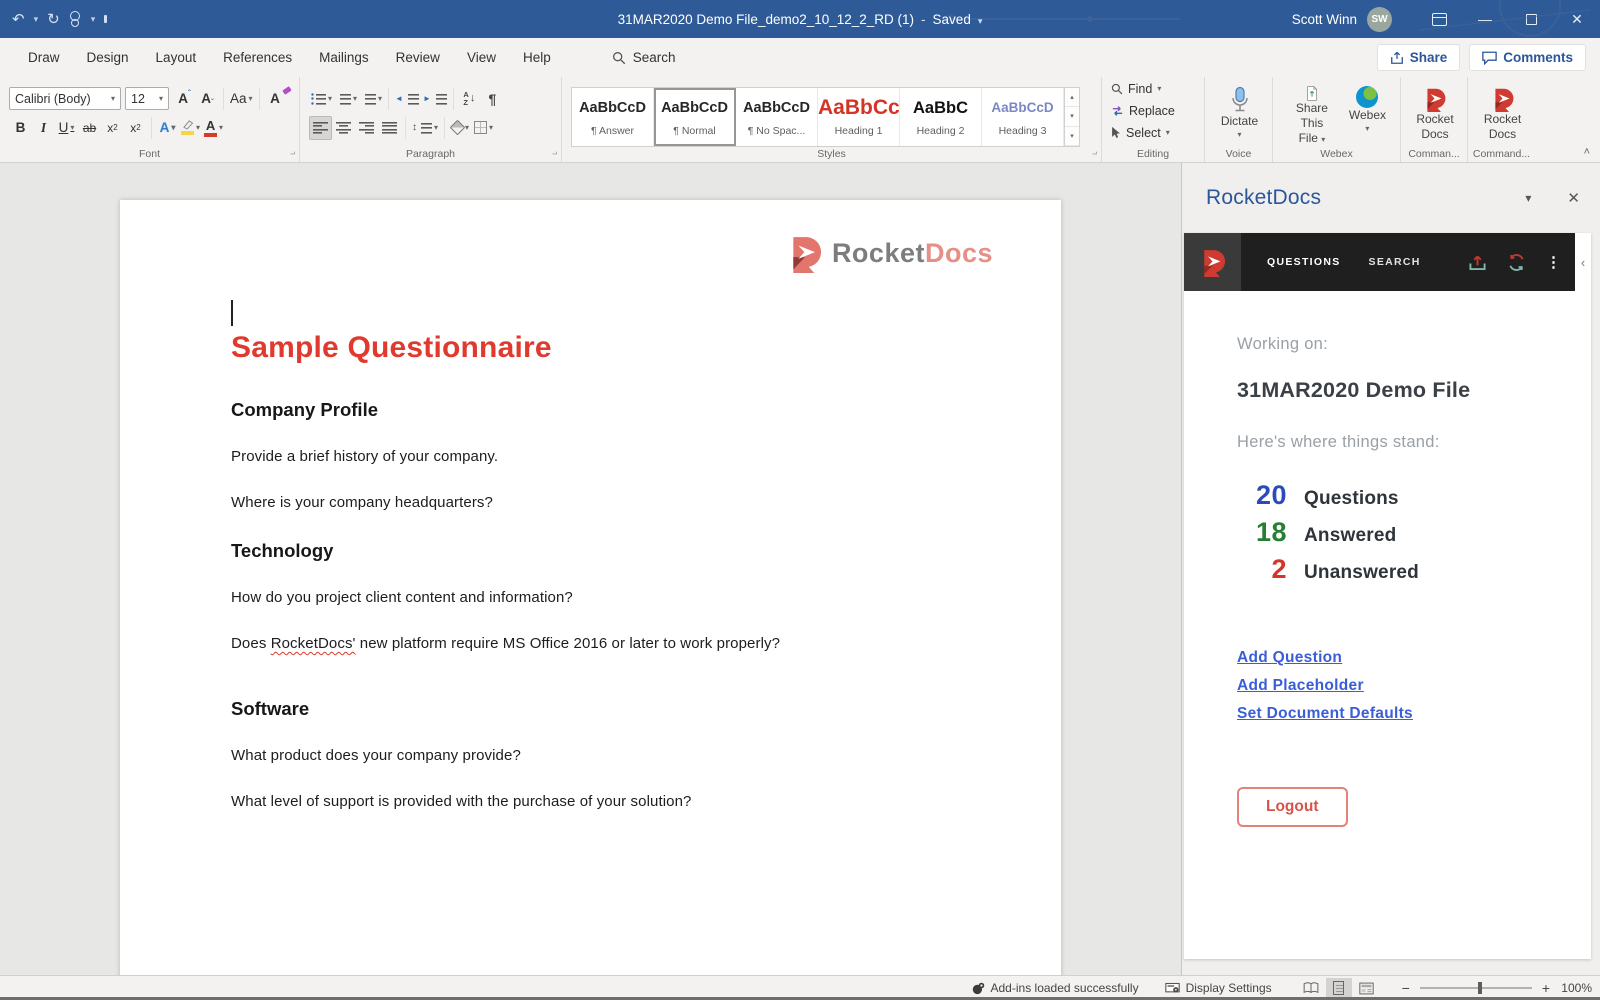  I want to click on style-heading-1: AaBbCcD Heading 1, so click(859, 117).